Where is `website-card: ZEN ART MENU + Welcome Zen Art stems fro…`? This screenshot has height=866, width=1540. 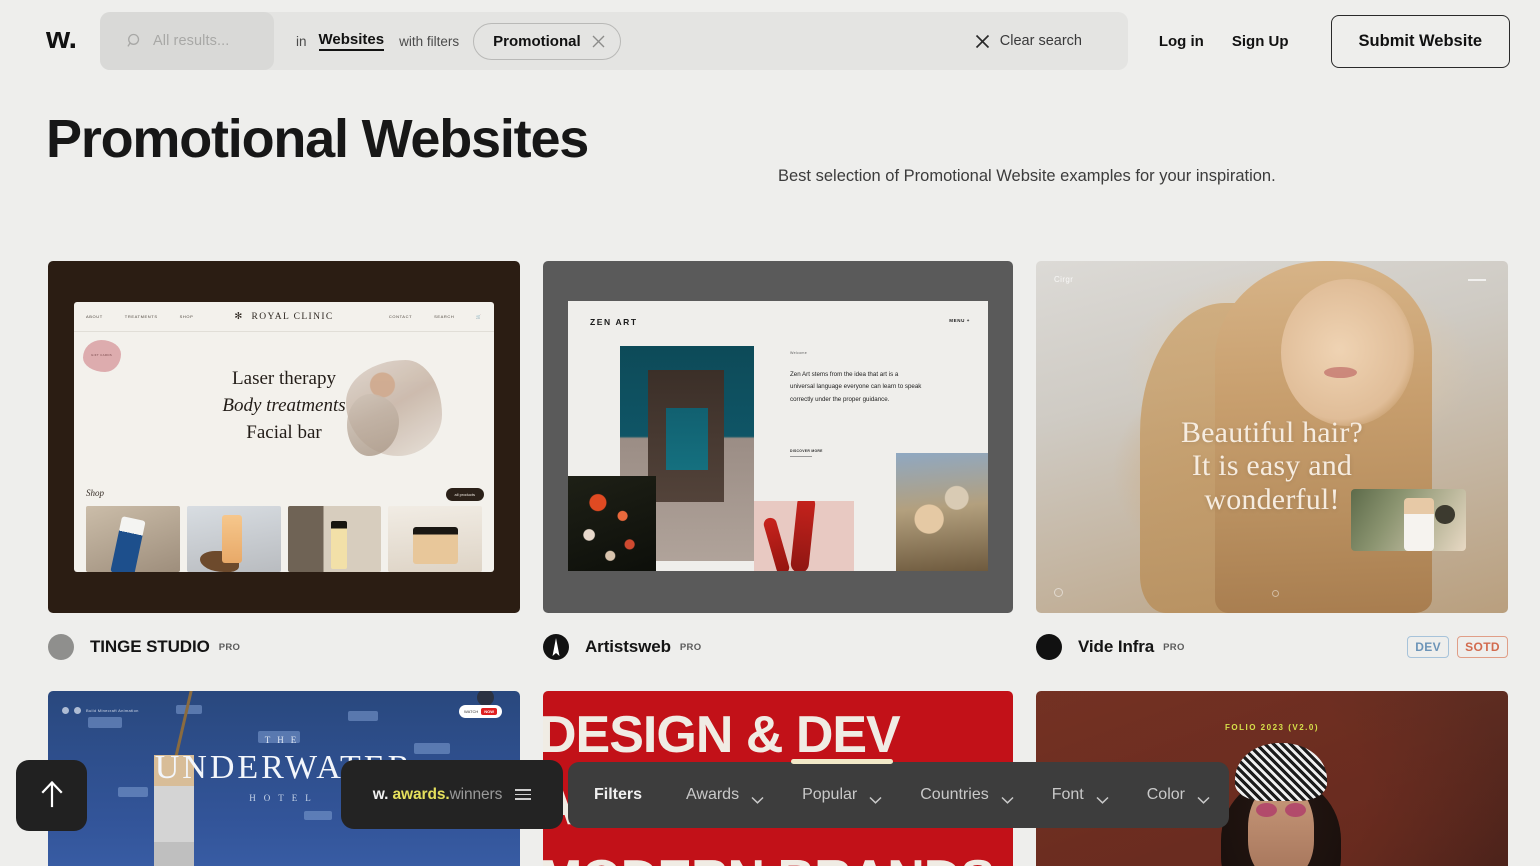
website-card: ZEN ART MENU + Welcome Zen Art stems fro… is located at coordinates (778, 461).